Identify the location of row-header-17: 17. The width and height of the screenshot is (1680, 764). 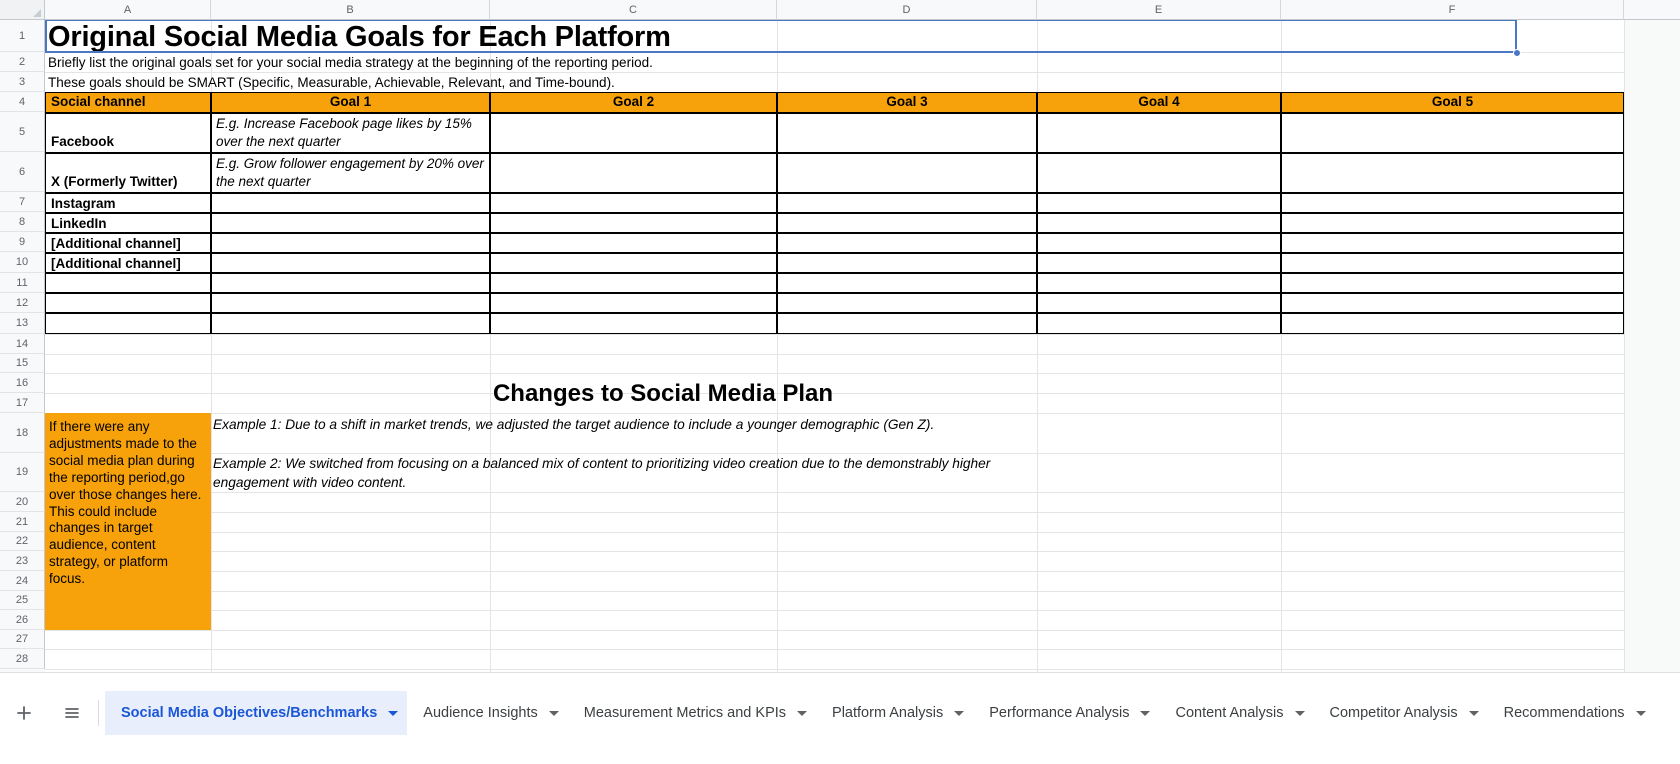
(22, 403).